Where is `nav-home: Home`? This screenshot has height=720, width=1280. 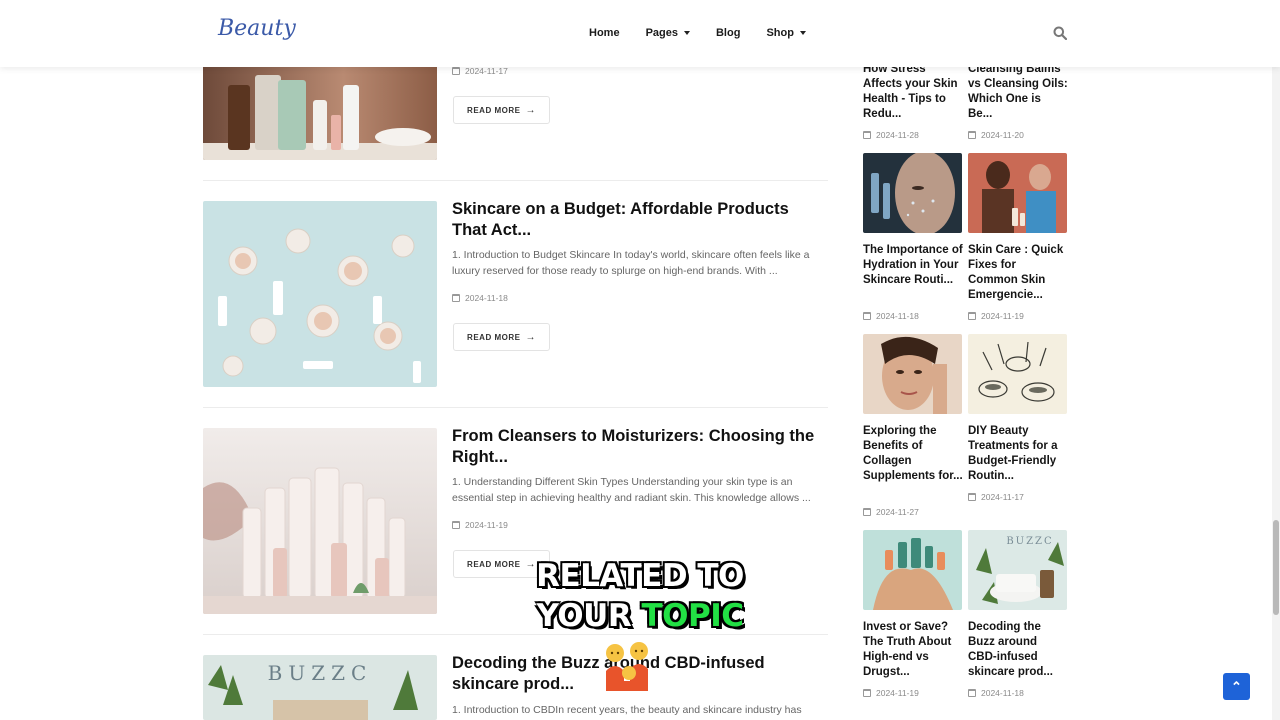
nav-home: Home is located at coordinates (604, 33).